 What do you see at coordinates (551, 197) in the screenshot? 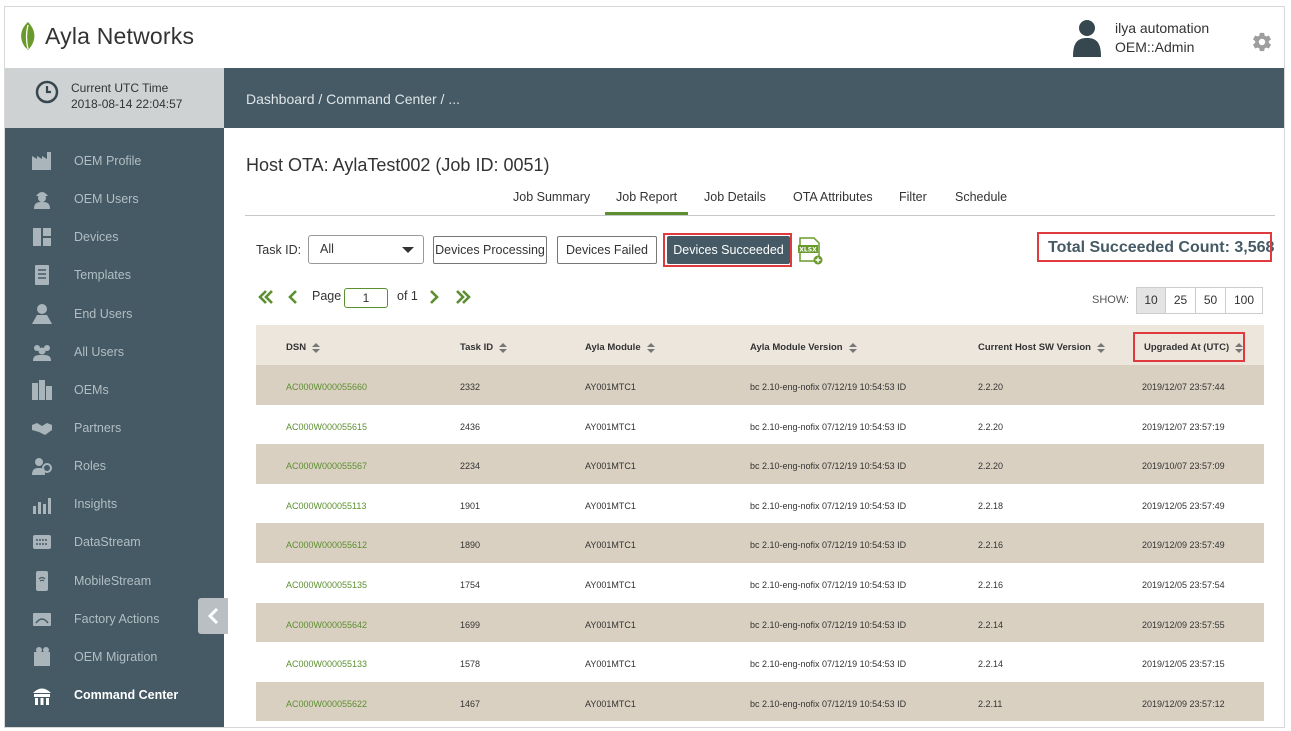
I see `tab-job-summary: Job Summary` at bounding box center [551, 197].